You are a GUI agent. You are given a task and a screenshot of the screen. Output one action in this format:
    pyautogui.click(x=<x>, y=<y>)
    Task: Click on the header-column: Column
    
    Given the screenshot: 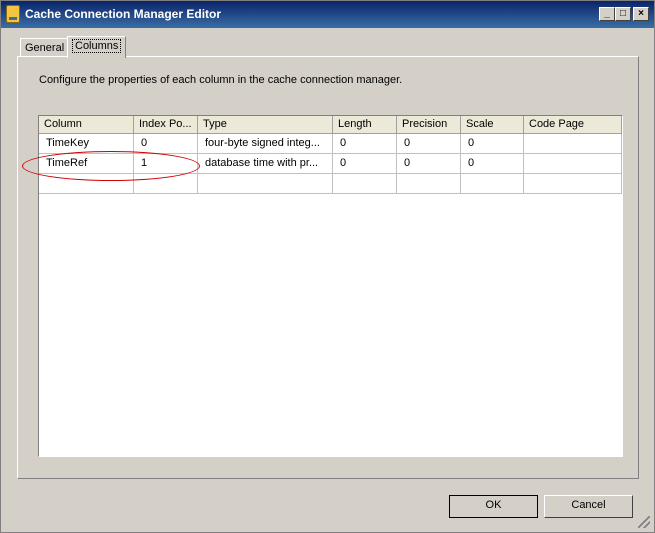 What is the action you would take?
    pyautogui.click(x=86, y=125)
    